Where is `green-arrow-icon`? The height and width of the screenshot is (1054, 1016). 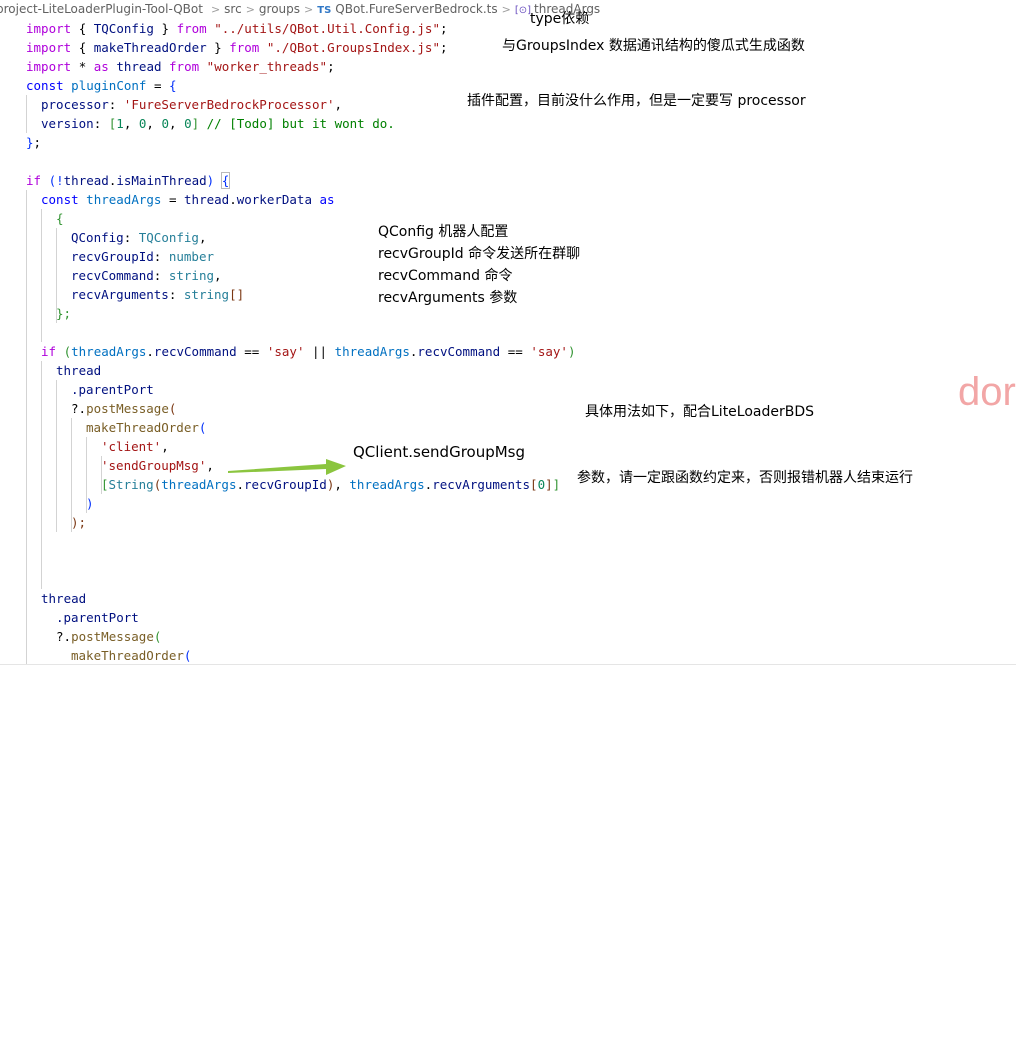 green-arrow-icon is located at coordinates (287, 467).